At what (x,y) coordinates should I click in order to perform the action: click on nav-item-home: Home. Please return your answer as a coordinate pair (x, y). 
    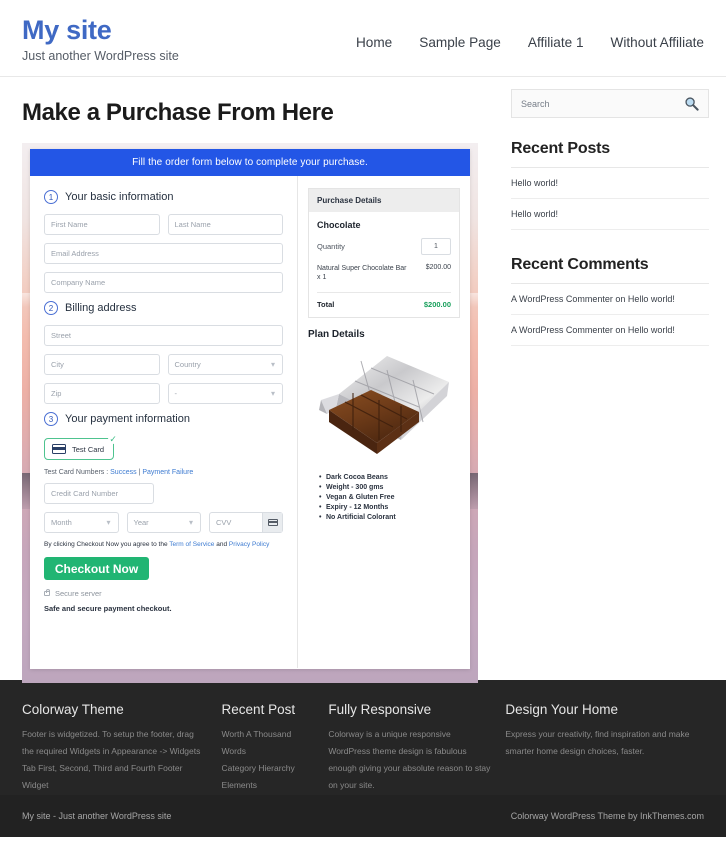
    Looking at the image, I should click on (374, 42).